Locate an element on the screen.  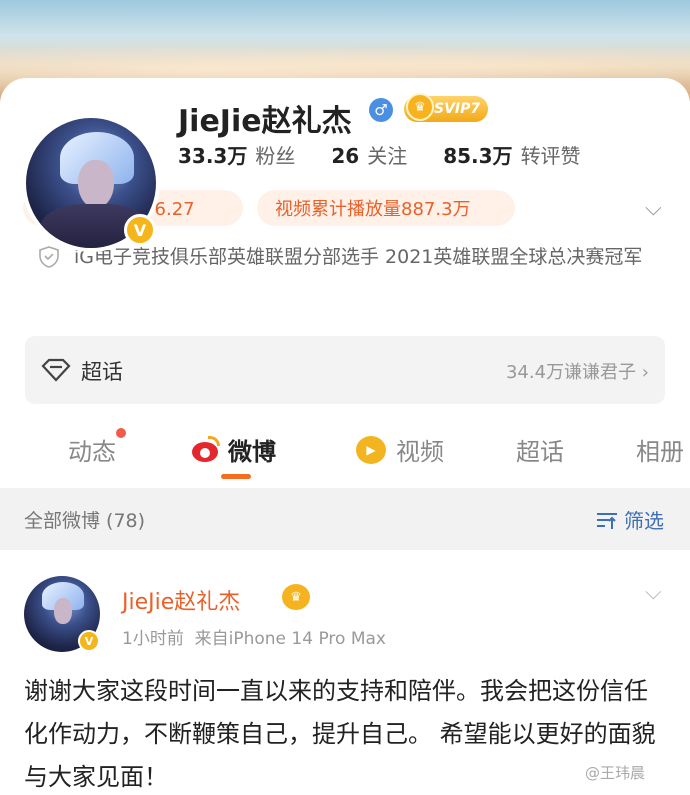
stat-following: 26 关注 is located at coordinates (369, 154).